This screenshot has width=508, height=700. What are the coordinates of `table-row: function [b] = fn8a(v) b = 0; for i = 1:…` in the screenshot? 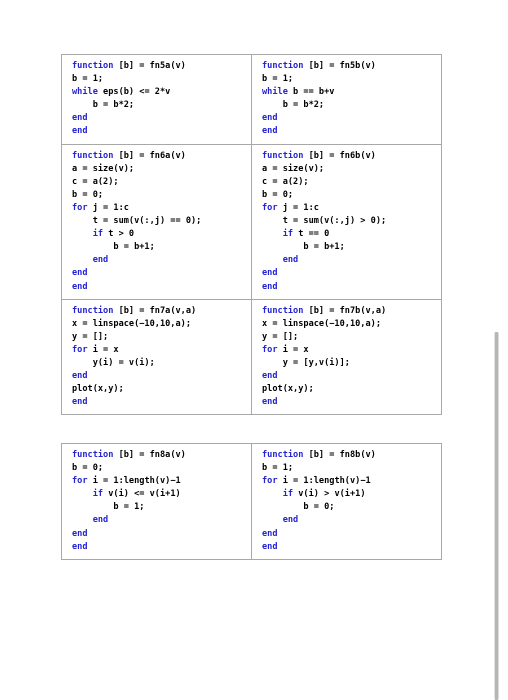 It's located at (251, 501).